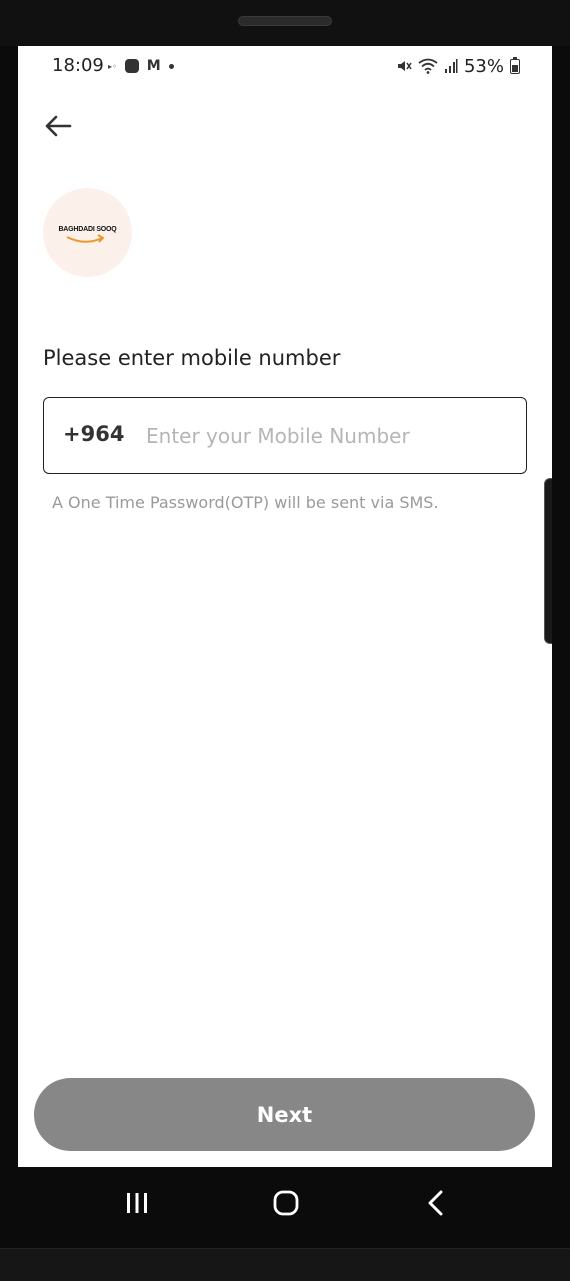 This screenshot has height=1281, width=570. I want to click on carrier-icon: ▸◦, so click(112, 66).